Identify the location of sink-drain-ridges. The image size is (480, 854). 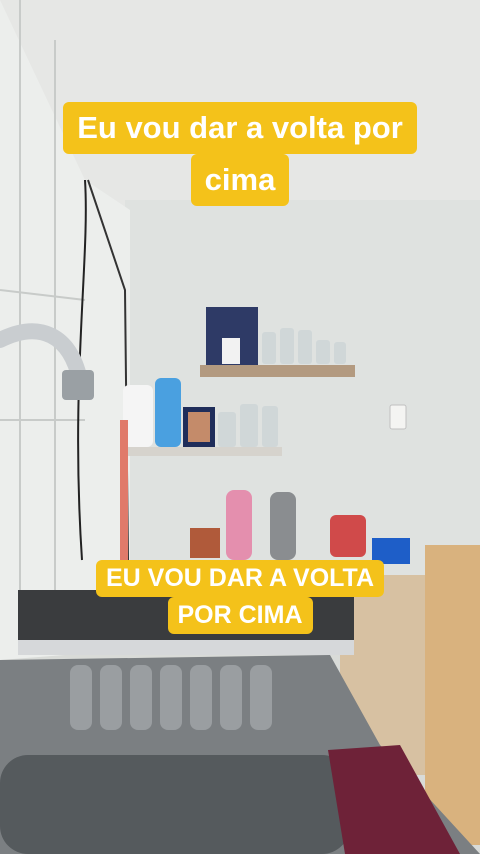
(171, 697).